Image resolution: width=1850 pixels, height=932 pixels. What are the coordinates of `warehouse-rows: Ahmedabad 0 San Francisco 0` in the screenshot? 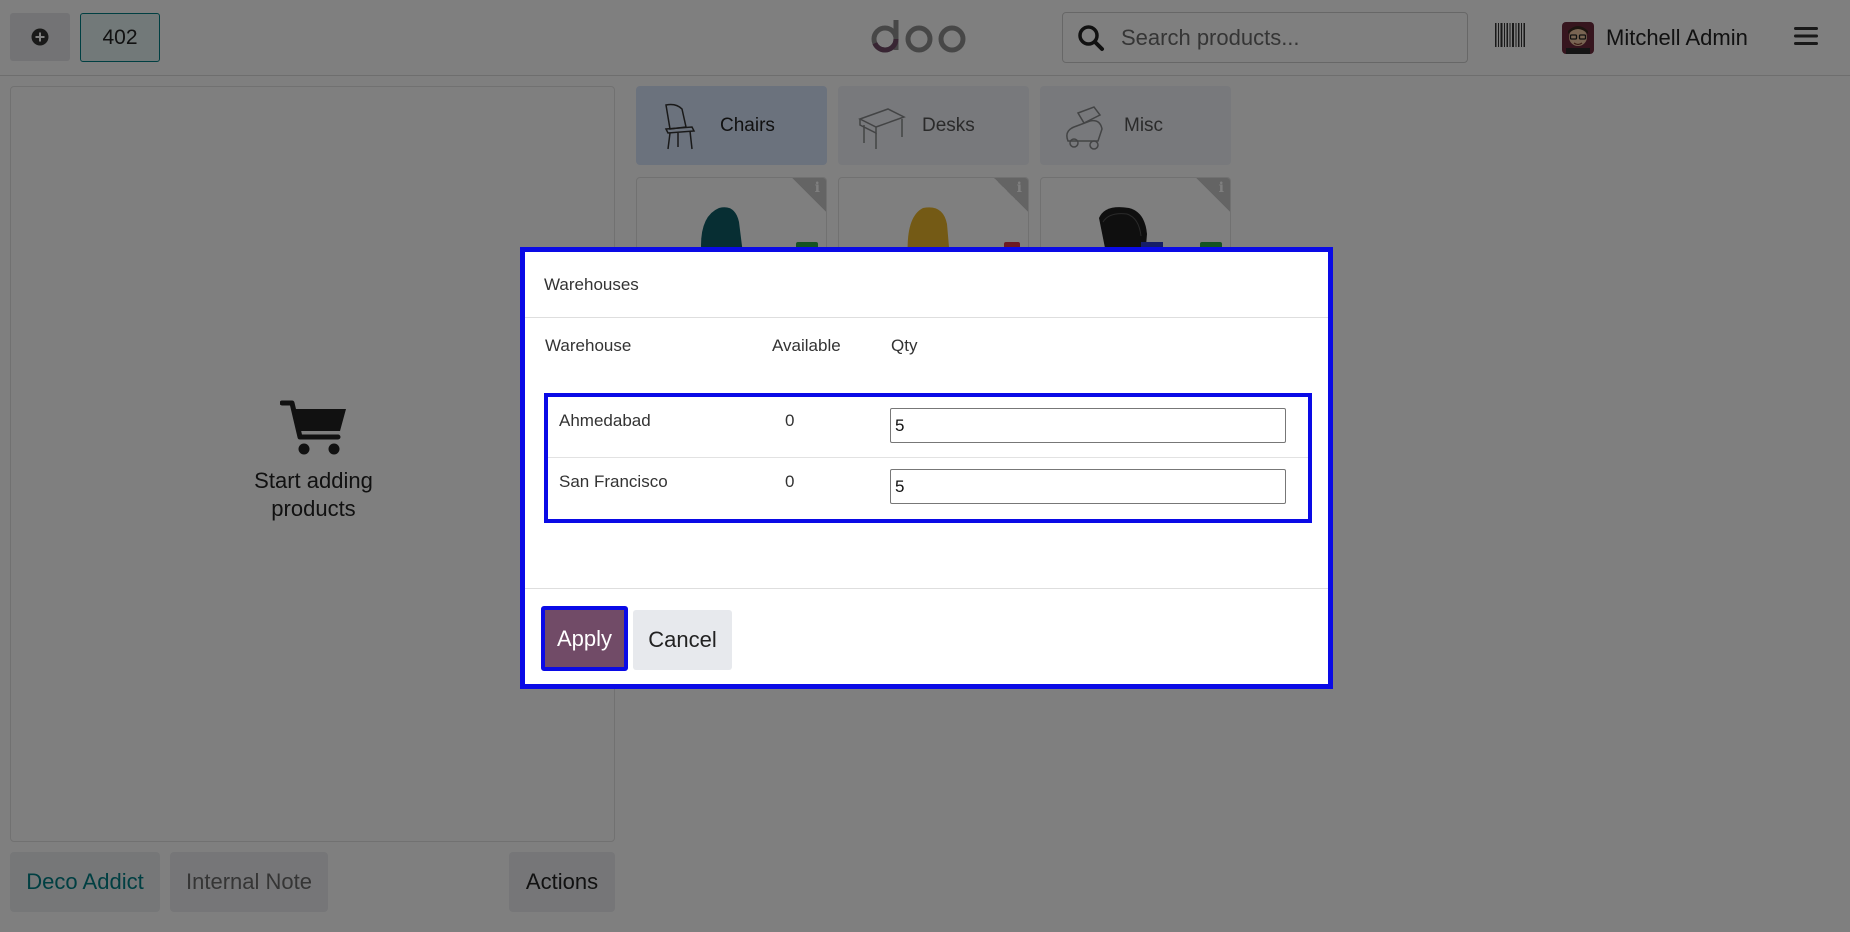 It's located at (928, 458).